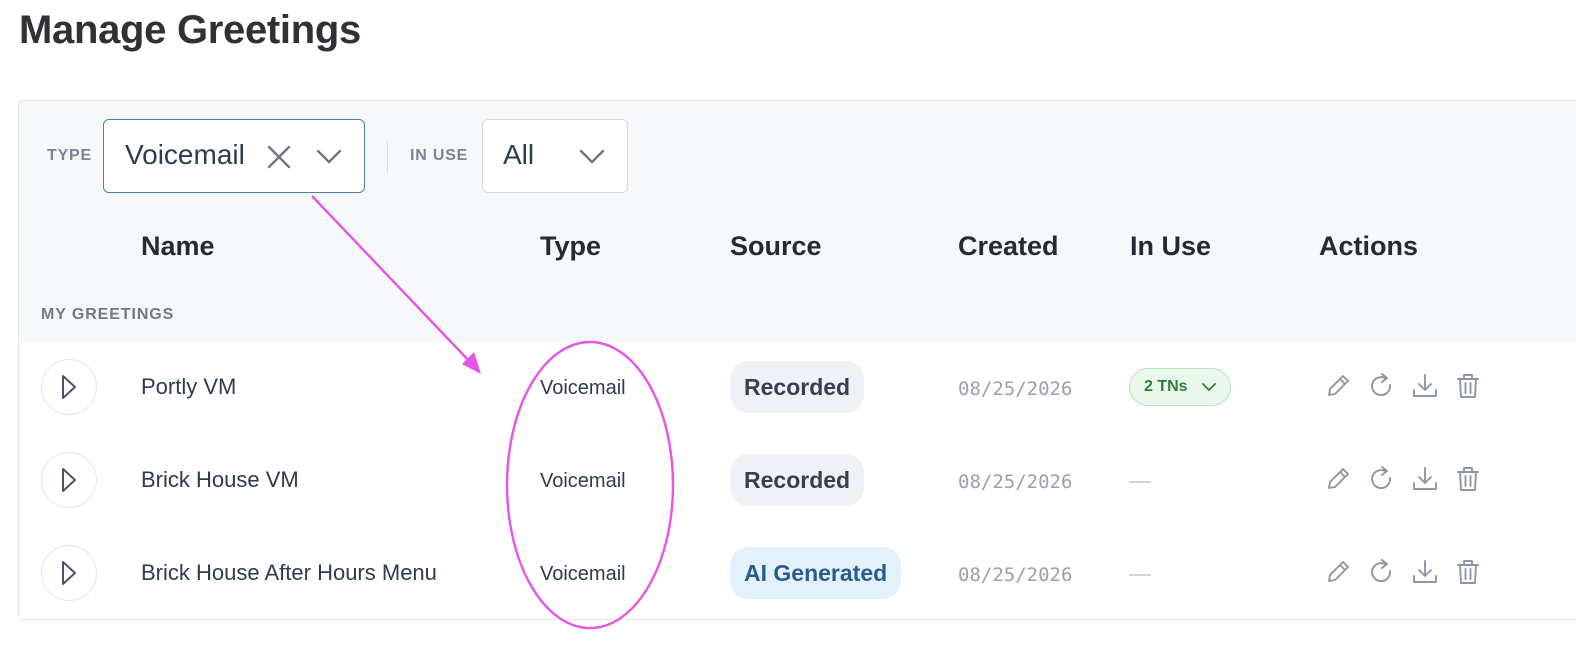  What do you see at coordinates (108, 314) in the screenshot?
I see `group-label: MY GREETINGS` at bounding box center [108, 314].